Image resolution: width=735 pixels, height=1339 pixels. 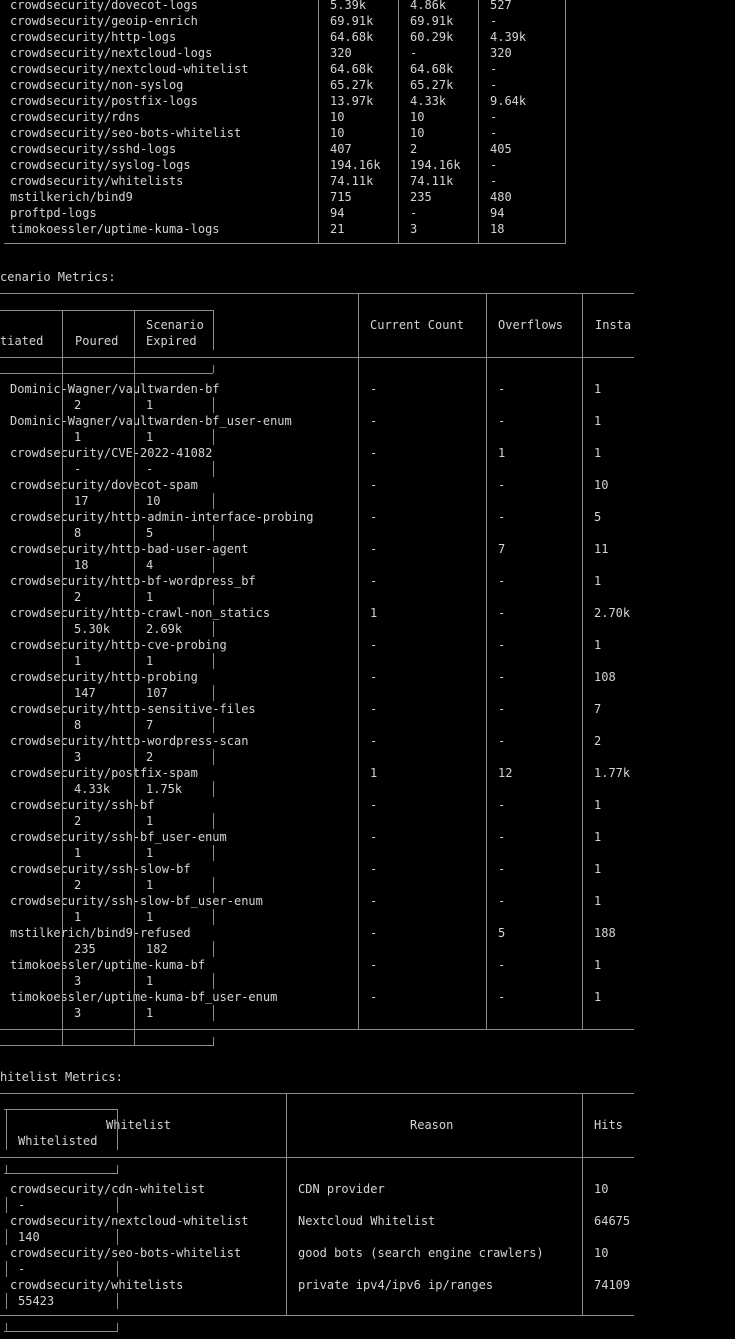 I want to click on scenario-row-instantiated: 7, so click(x=598, y=709).